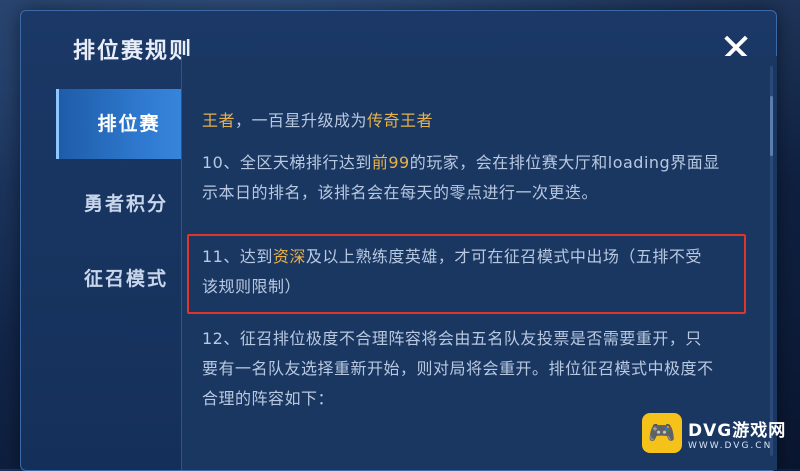 Image resolution: width=800 pixels, height=471 pixels. Describe the element at coordinates (771, 126) in the screenshot. I see `scrollbar-thumb` at that location.